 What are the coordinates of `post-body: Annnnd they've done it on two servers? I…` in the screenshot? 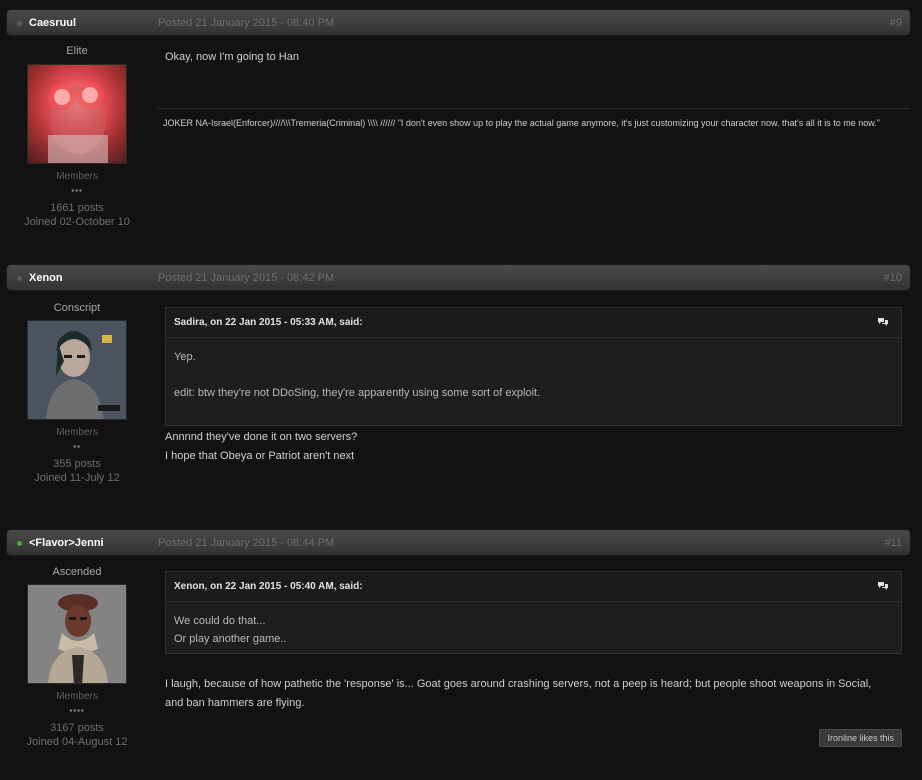 It's located at (535, 447).